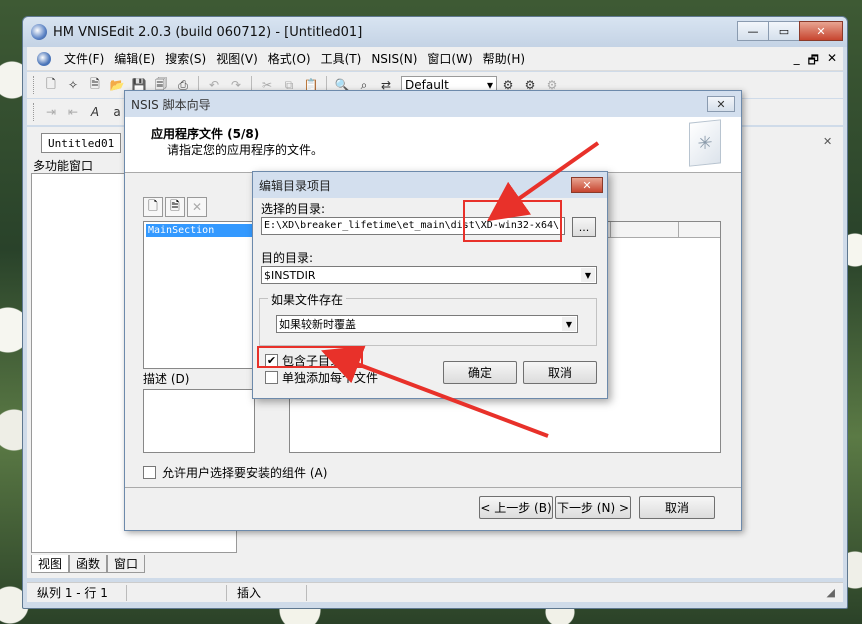 The image size is (862, 624). I want to click on next-button: 下一步 (N) >, so click(593, 507).